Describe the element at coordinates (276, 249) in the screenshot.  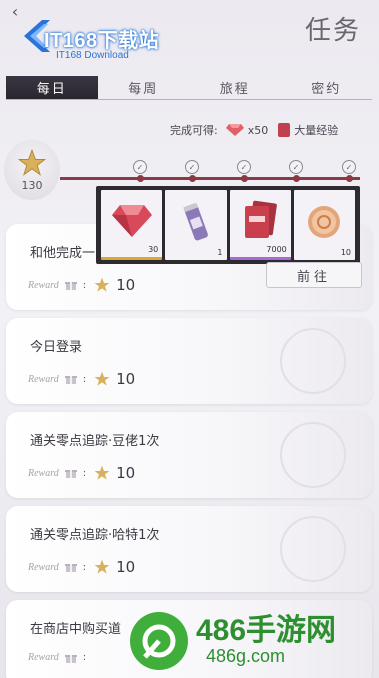
I see `item-count: 7000` at that location.